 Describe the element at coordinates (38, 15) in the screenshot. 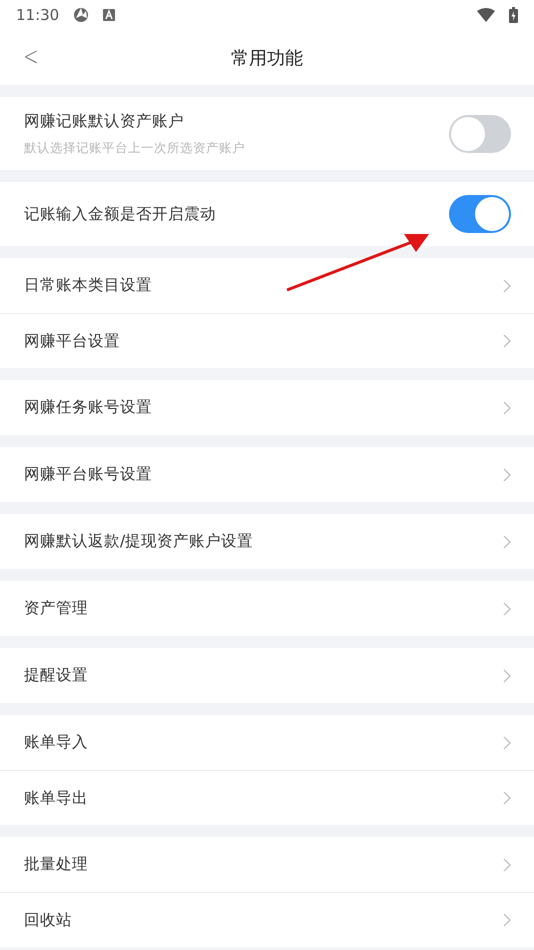

I see `status-time: 11:30` at that location.